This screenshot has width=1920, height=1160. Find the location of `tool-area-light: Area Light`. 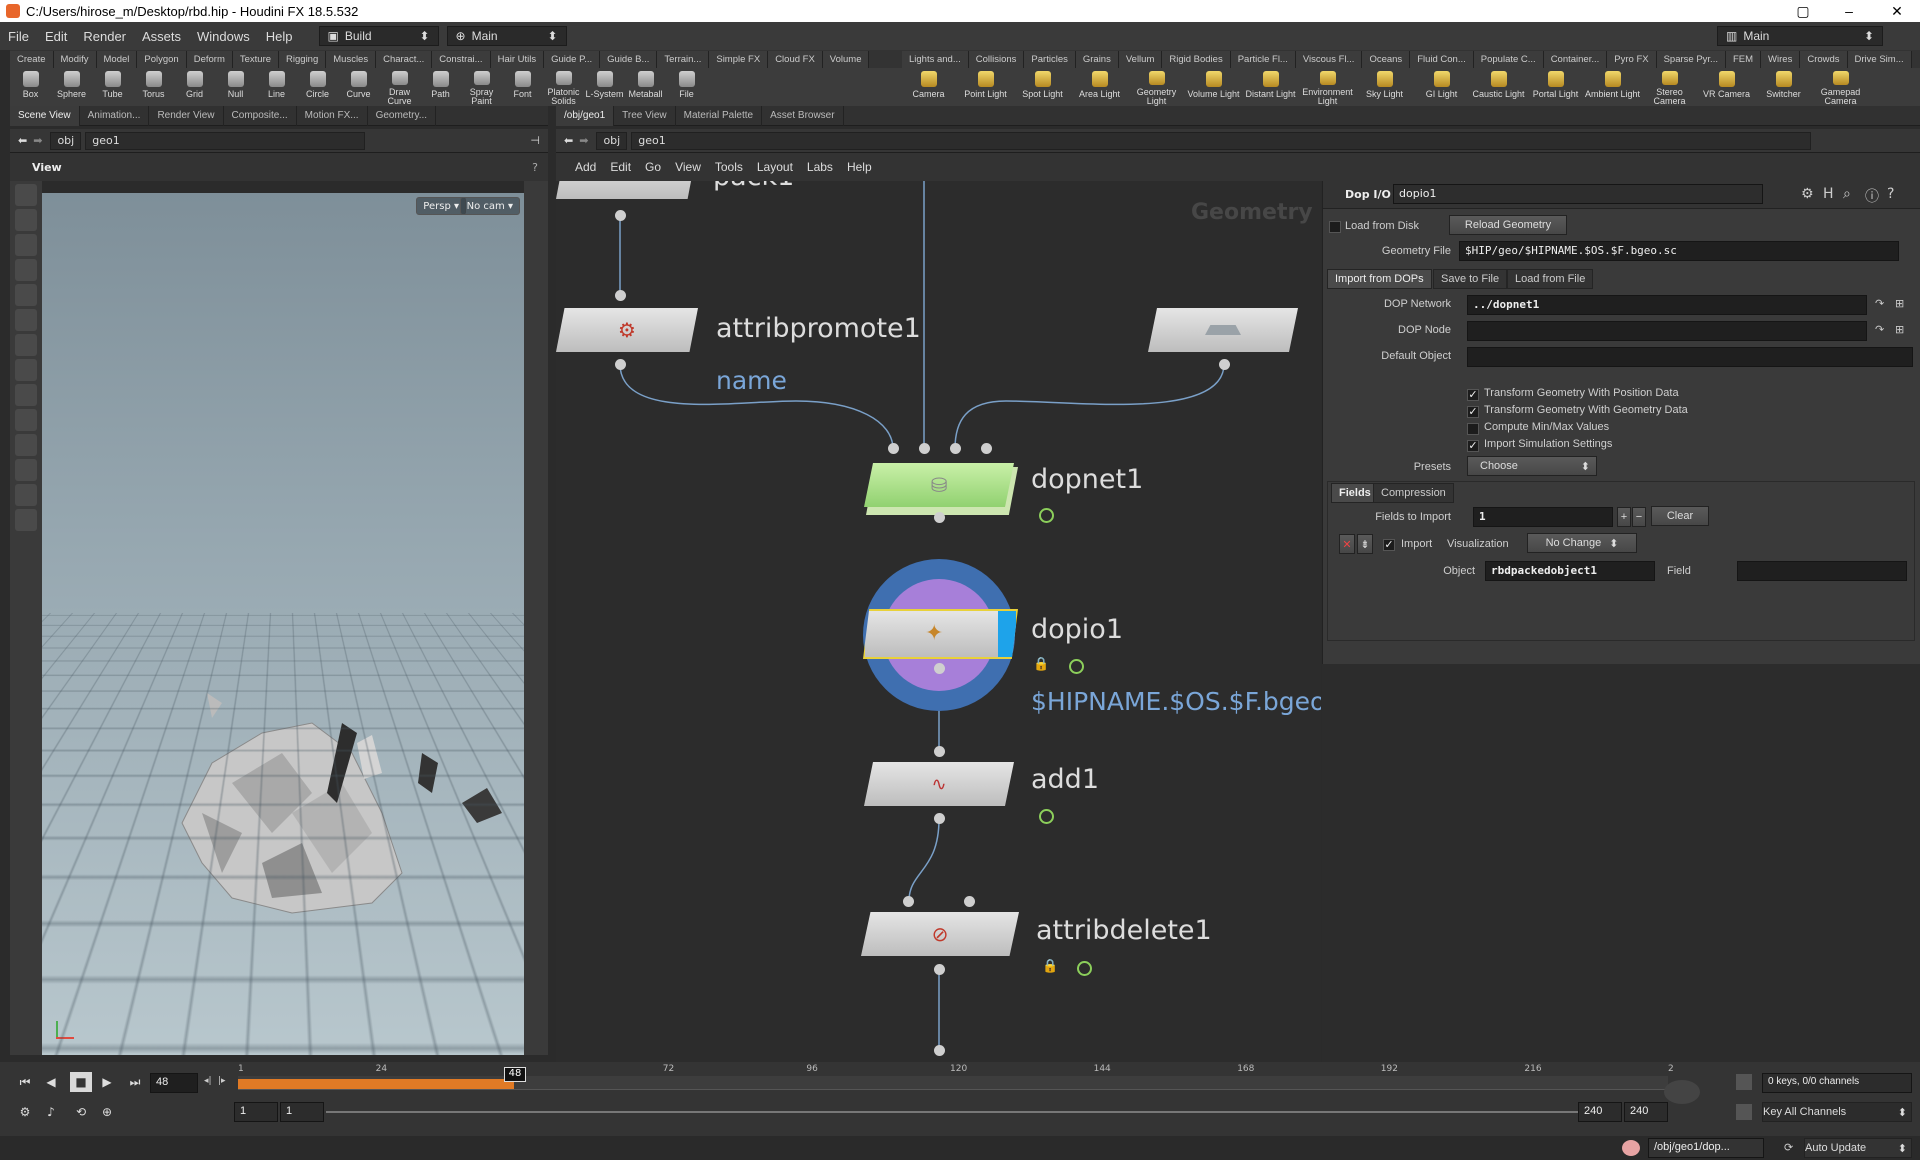

tool-area-light: Area Light is located at coordinates (1099, 87).